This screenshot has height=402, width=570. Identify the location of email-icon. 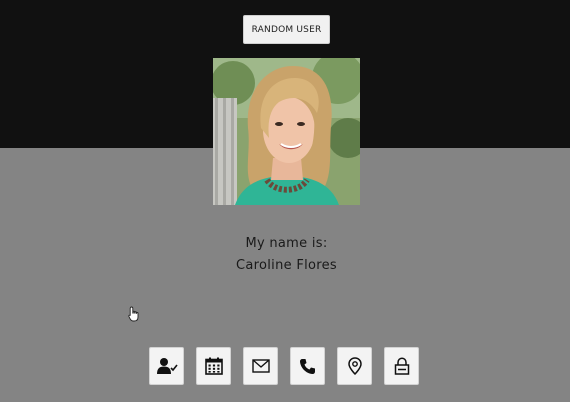
(260, 366).